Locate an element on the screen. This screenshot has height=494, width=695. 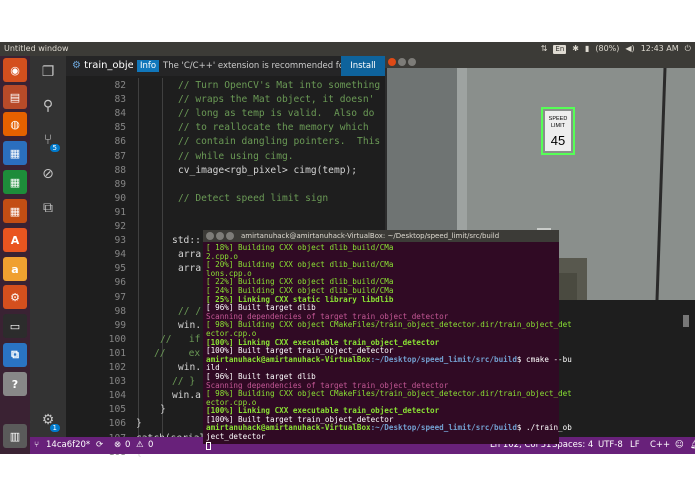
vscode-icon: ⧉ is located at coordinates (15, 355).